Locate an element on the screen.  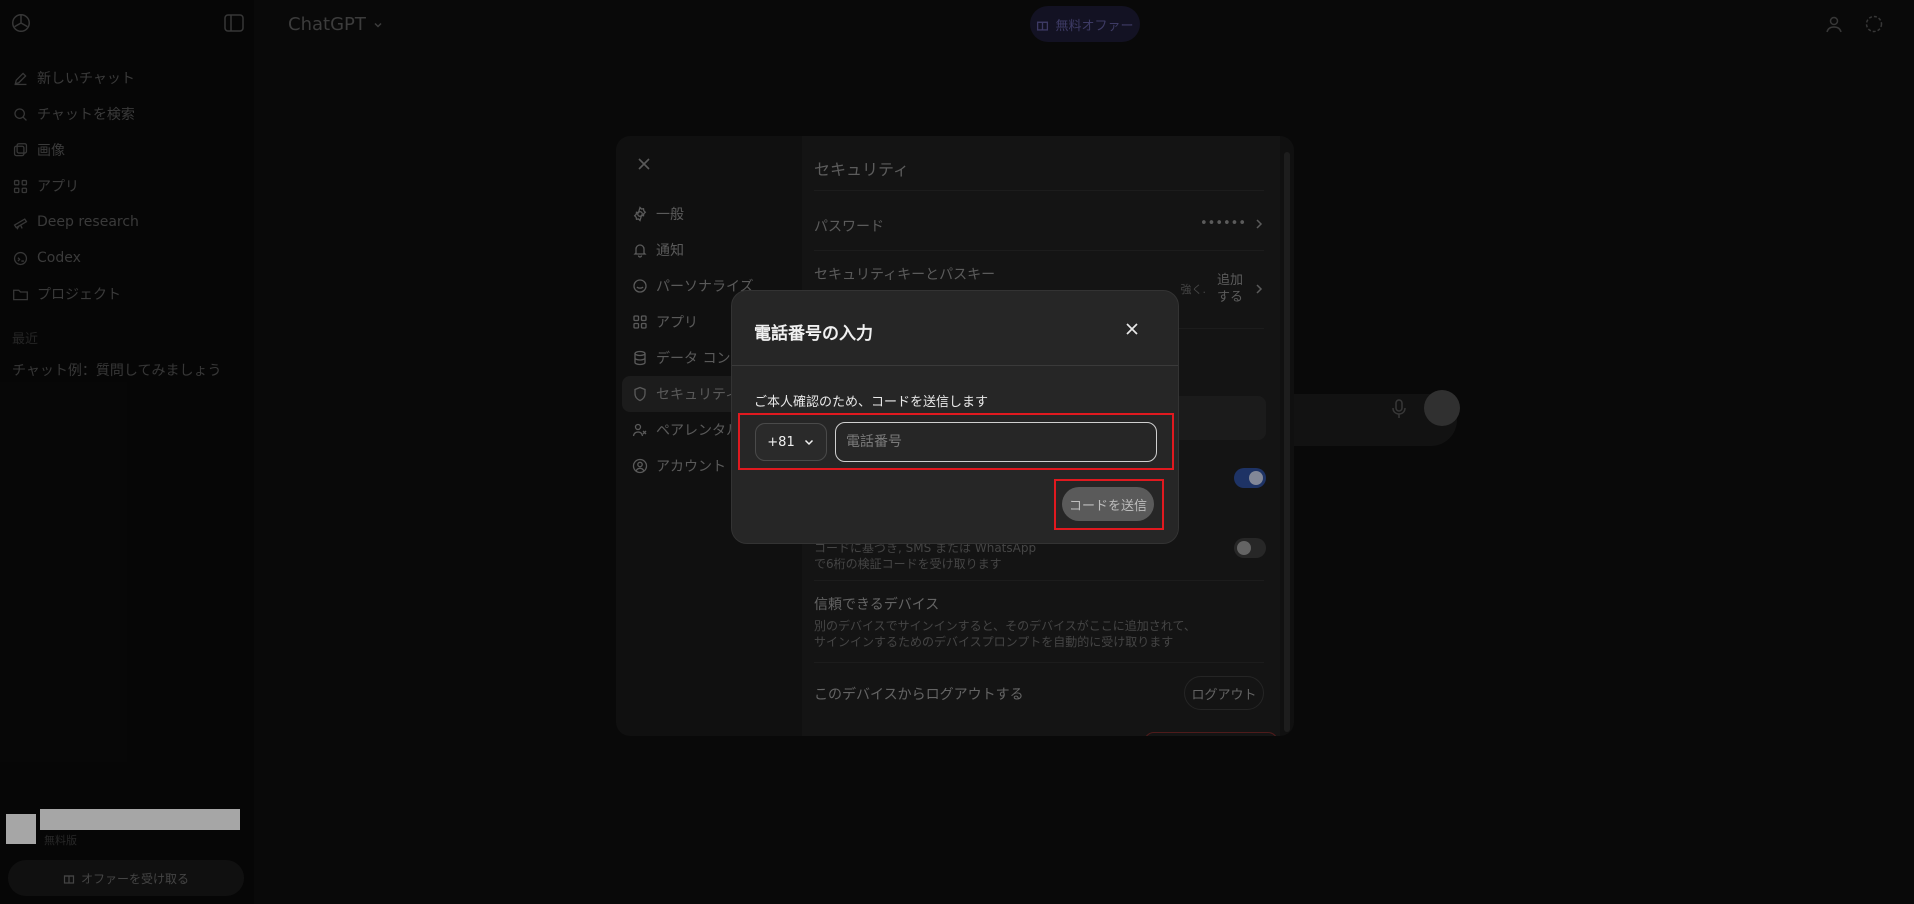
chevron-down-icon is located at coordinates (808, 442).